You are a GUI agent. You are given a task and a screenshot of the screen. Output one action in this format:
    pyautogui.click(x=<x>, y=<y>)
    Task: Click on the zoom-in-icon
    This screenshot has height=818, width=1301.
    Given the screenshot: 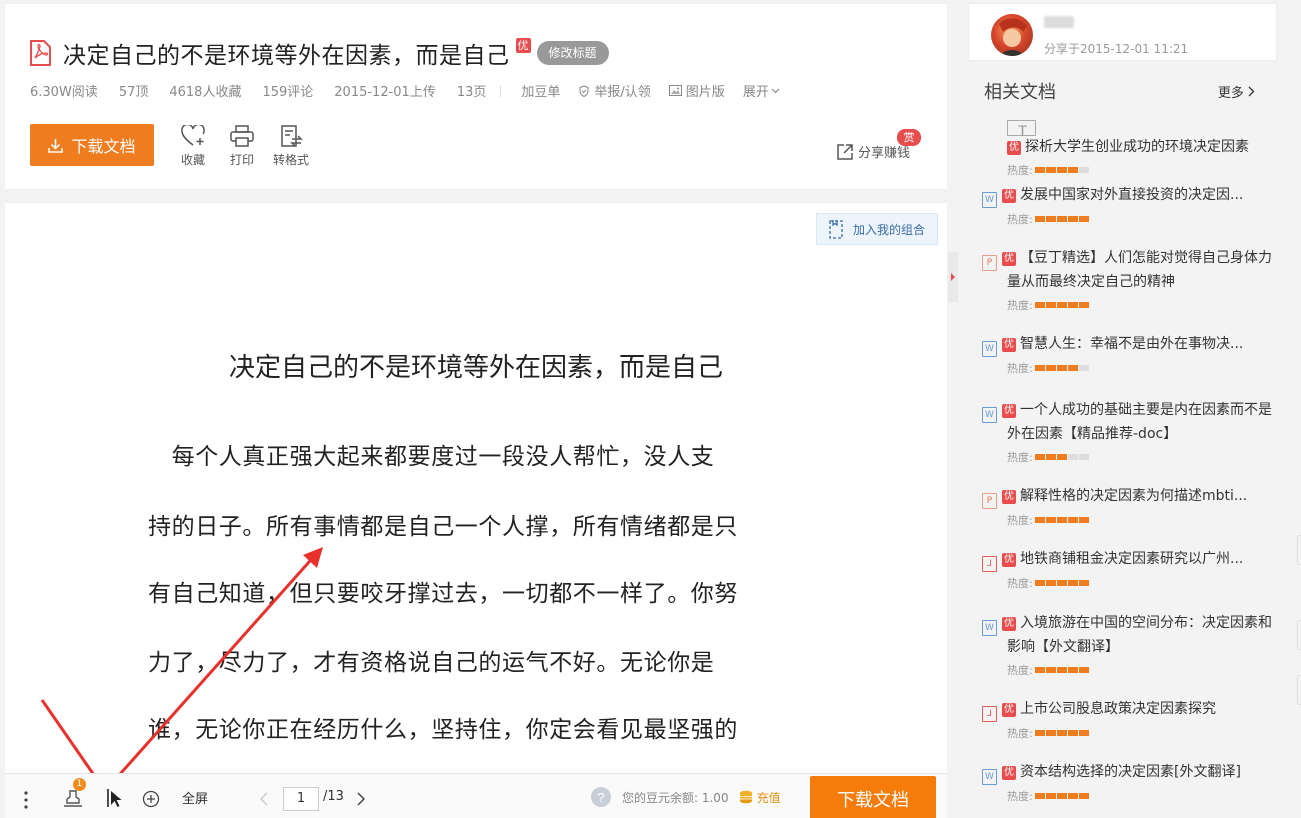 What is the action you would take?
    pyautogui.click(x=151, y=799)
    